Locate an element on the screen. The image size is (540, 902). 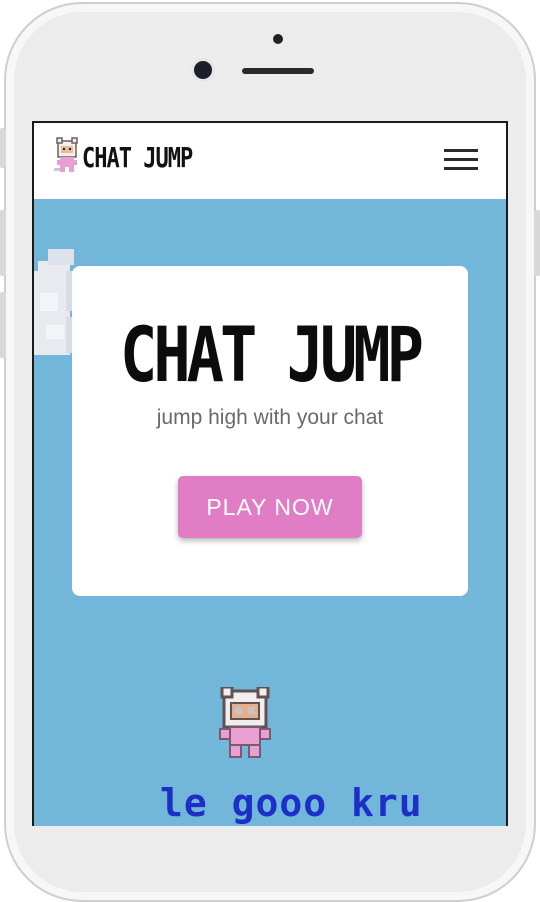
chat-message: le gooo kru is located at coordinates (291, 803).